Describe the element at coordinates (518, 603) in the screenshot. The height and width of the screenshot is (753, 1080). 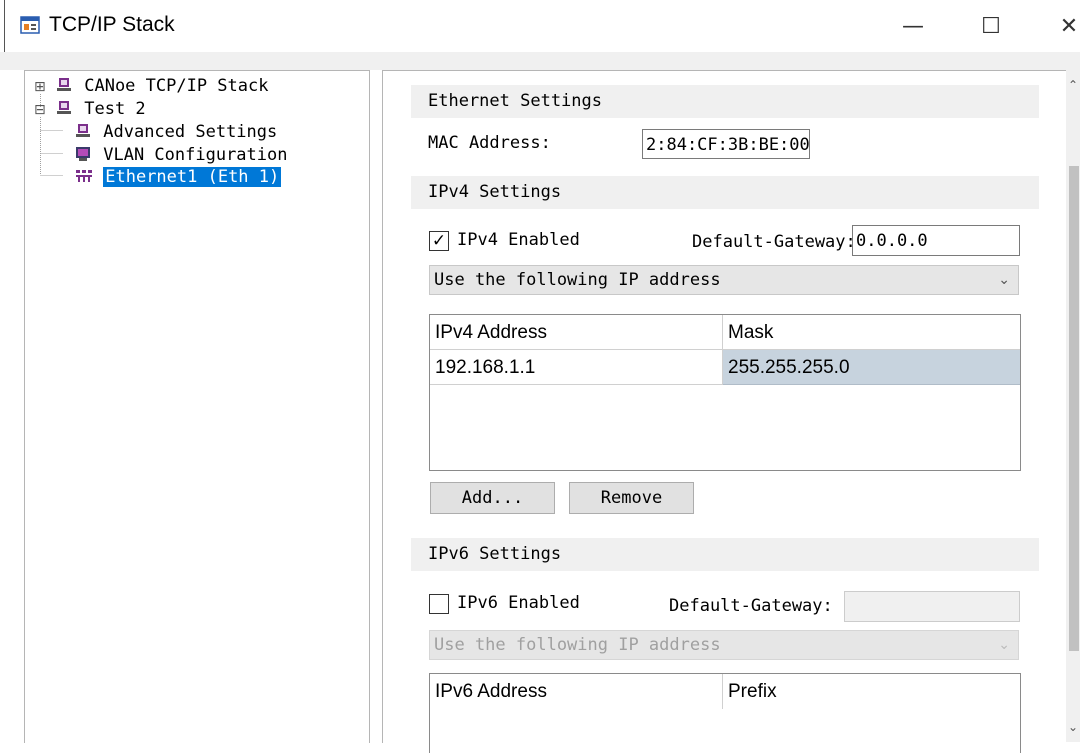
I see `ipv6-enabled-label: IPv6 Enabled` at that location.